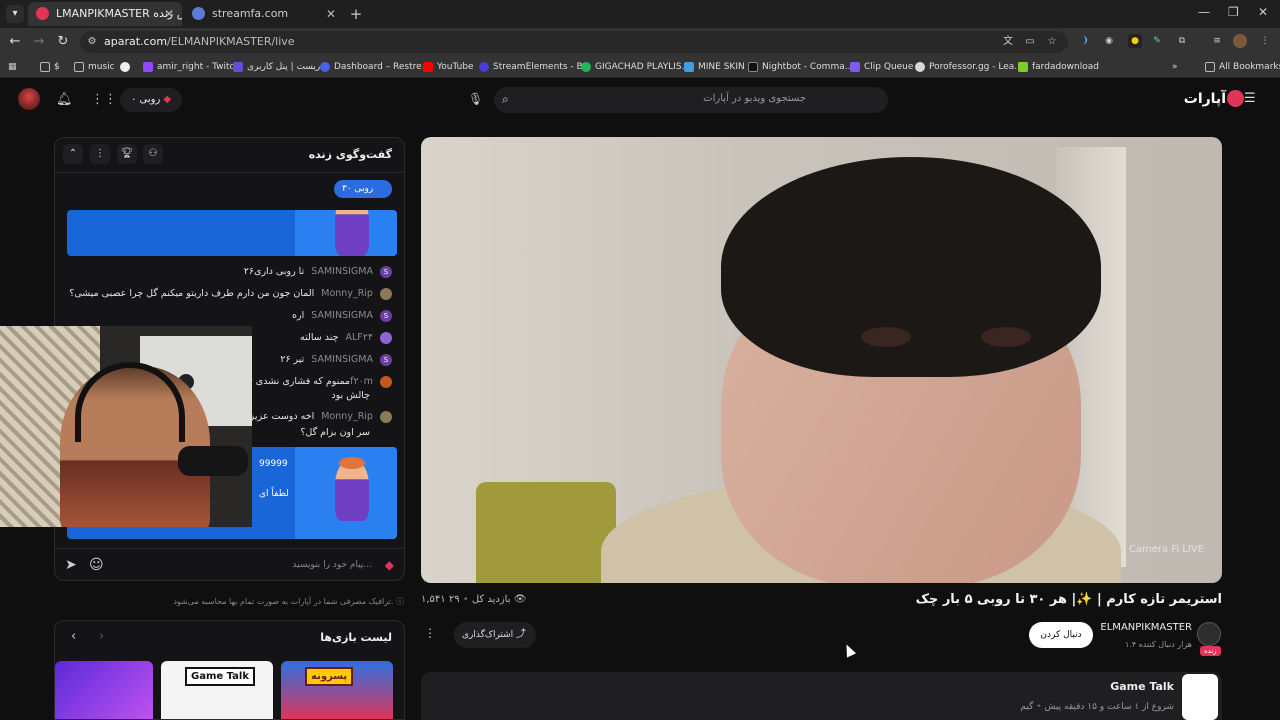  Describe the element at coordinates (454, 599) in the screenshot. I see `live-viewer-count: ۲۹` at that location.